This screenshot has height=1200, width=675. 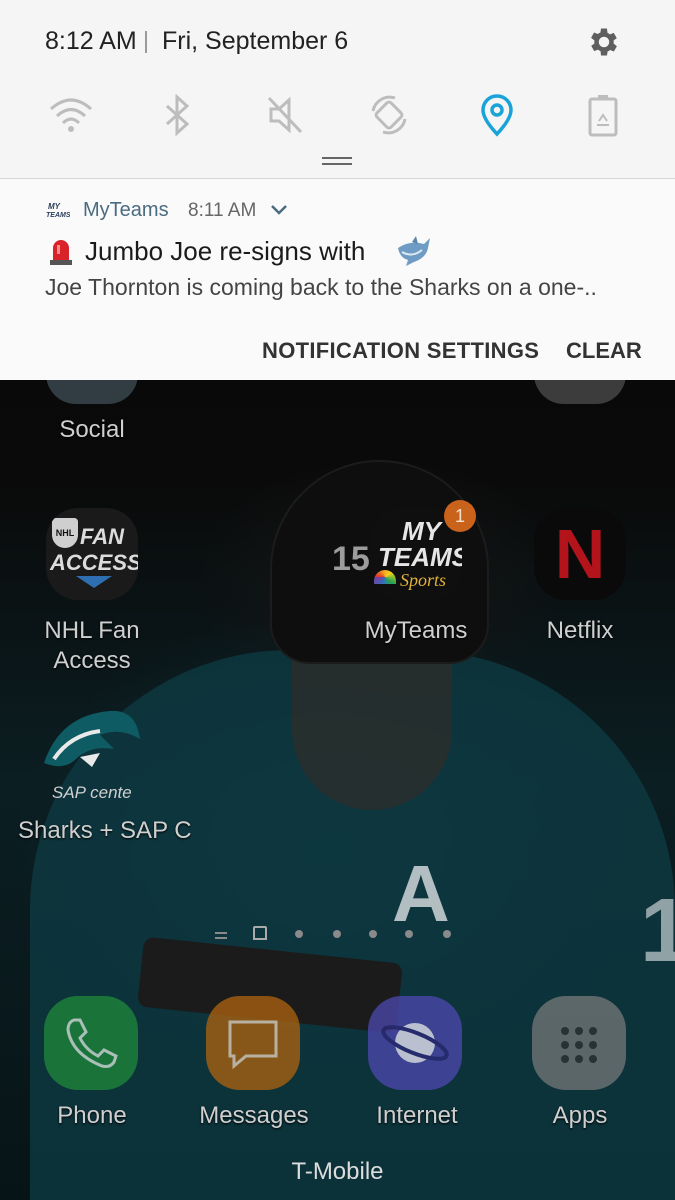 What do you see at coordinates (255, 41) in the screenshot?
I see `date: Fri, September 6` at bounding box center [255, 41].